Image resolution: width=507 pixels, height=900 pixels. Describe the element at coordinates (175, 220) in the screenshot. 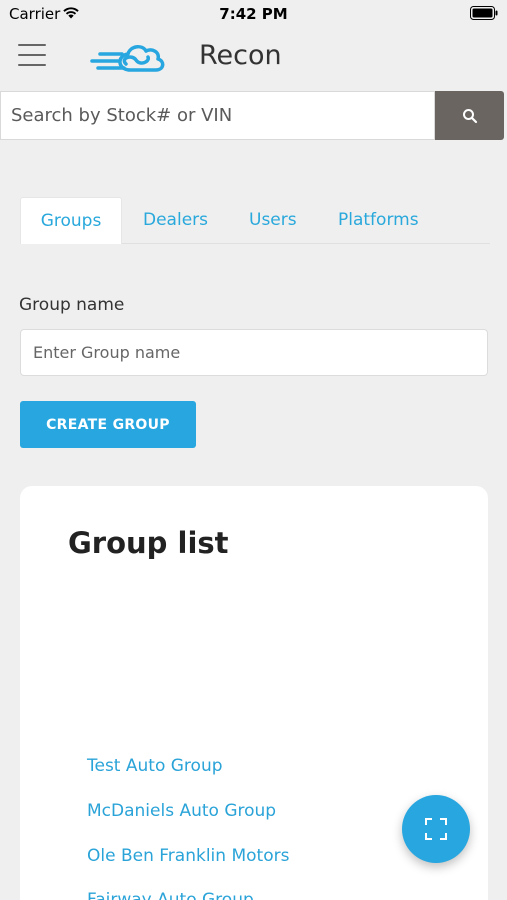

I see `tab-dealers: Dealers` at that location.